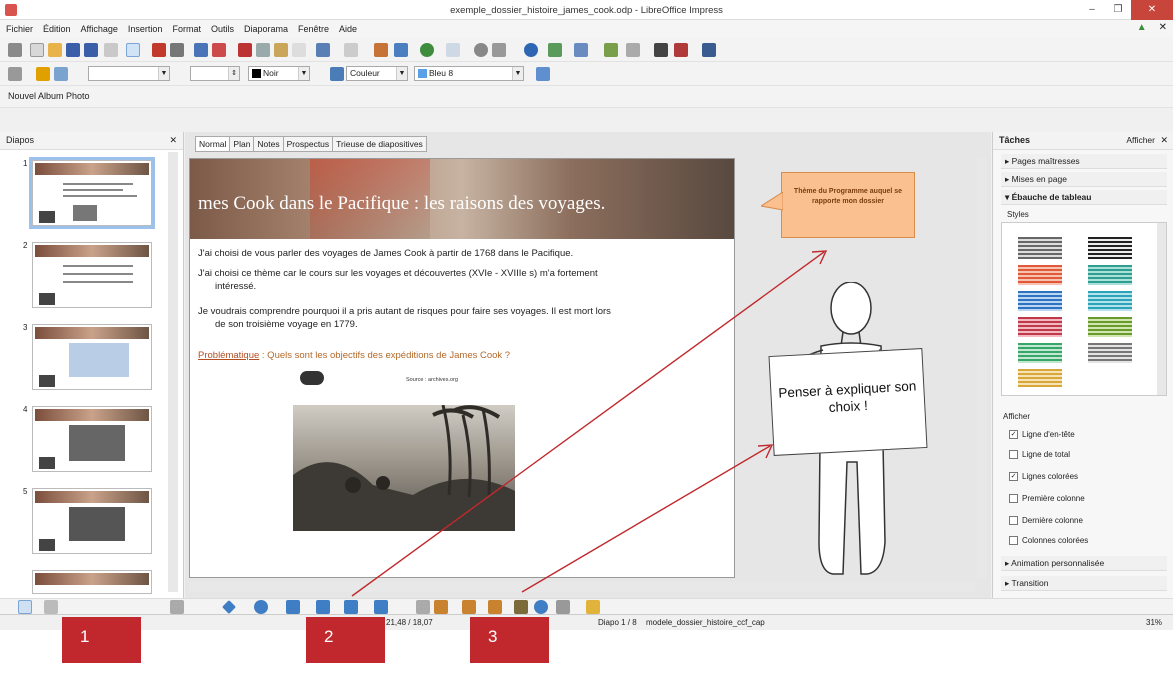 This screenshot has width=1173, height=678. I want to click on annotation-badge: 3, so click(509, 640).